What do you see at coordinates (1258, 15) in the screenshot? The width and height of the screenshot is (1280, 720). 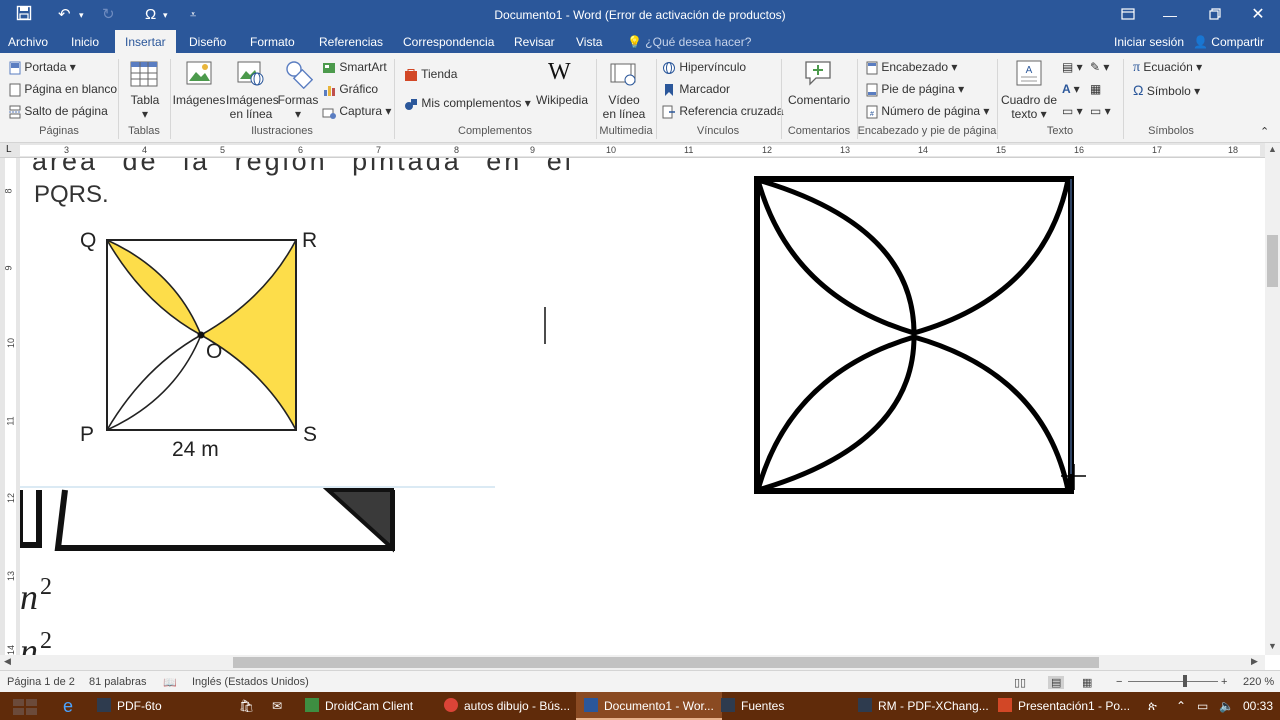 I see `close-button: ✕` at bounding box center [1258, 15].